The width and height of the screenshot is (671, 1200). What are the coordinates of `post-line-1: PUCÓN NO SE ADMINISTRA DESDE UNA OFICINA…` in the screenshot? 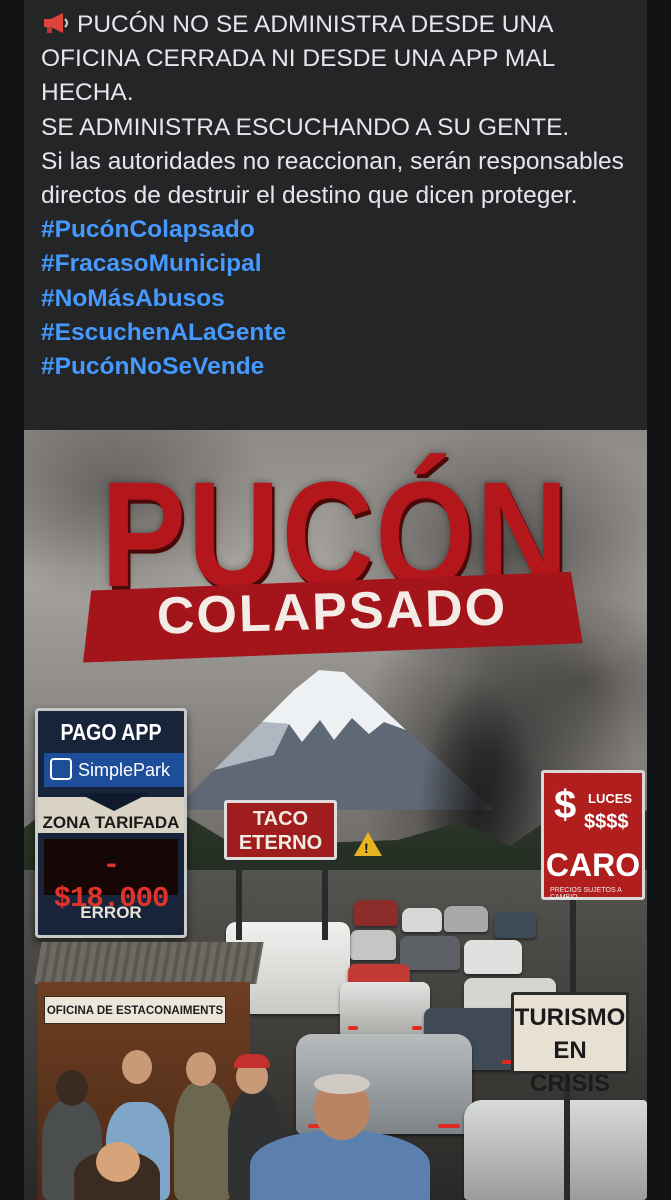 It's located at (298, 59).